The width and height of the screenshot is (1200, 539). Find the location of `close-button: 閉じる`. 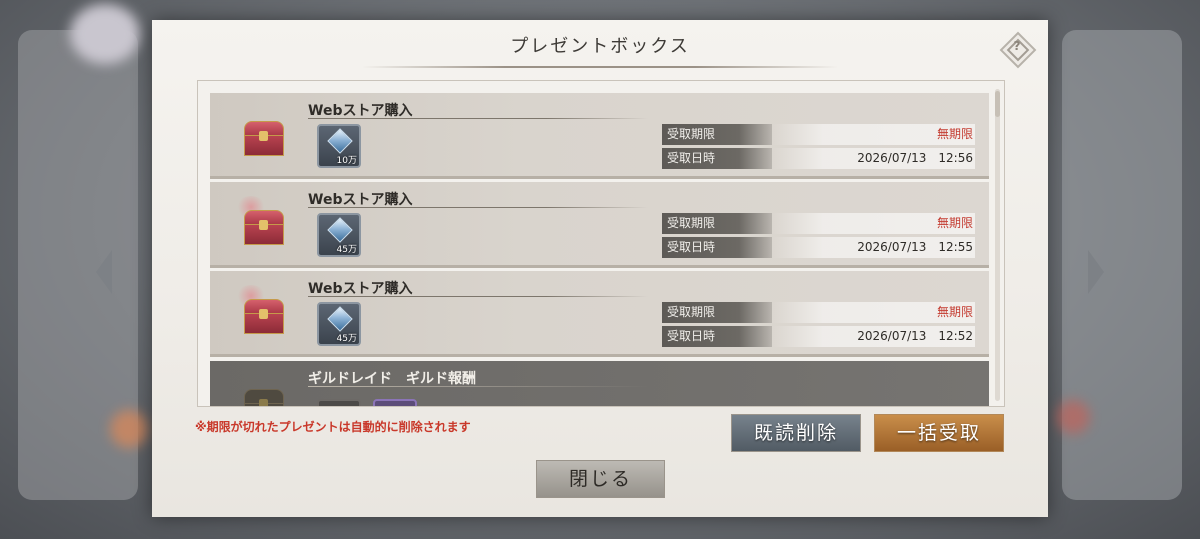

close-button: 閉じる is located at coordinates (600, 479).